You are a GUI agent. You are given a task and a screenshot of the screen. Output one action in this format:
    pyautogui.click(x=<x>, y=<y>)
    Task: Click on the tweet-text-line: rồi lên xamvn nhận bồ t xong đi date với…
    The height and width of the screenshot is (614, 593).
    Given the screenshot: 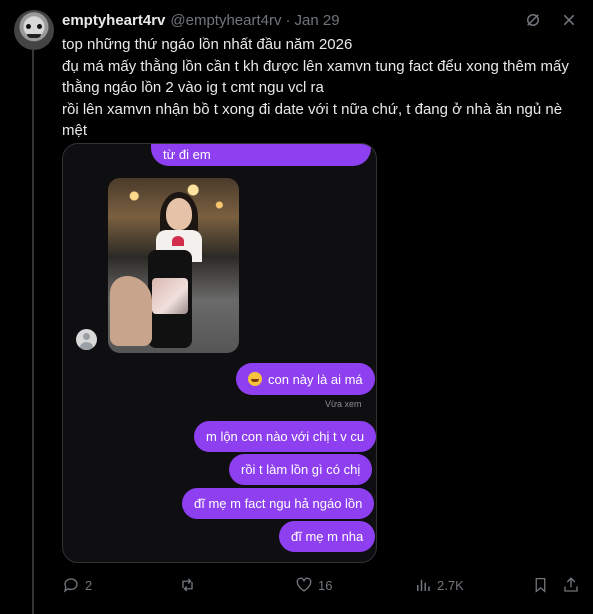 What is the action you would take?
    pyautogui.click(x=312, y=109)
    